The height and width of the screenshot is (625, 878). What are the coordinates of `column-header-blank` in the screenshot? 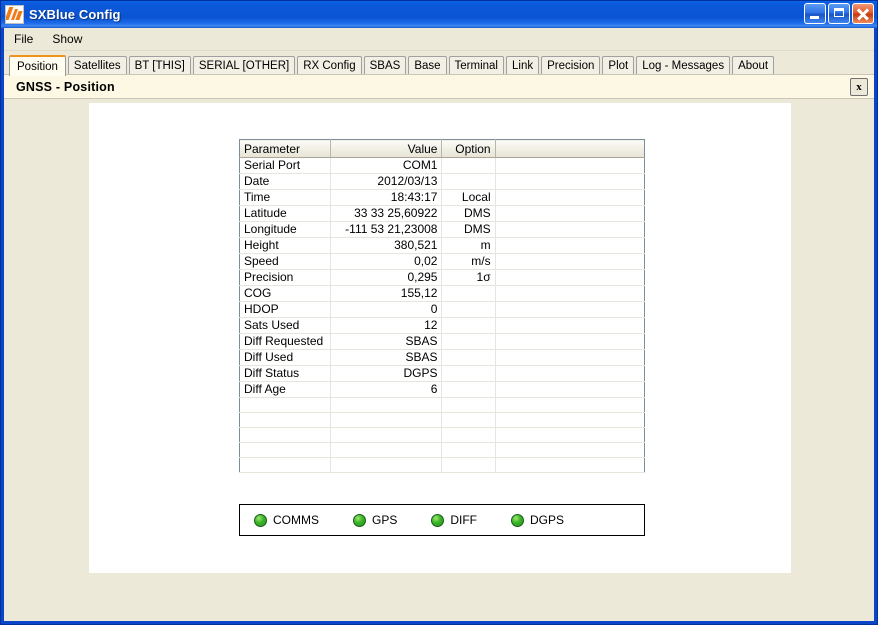 It's located at (570, 148).